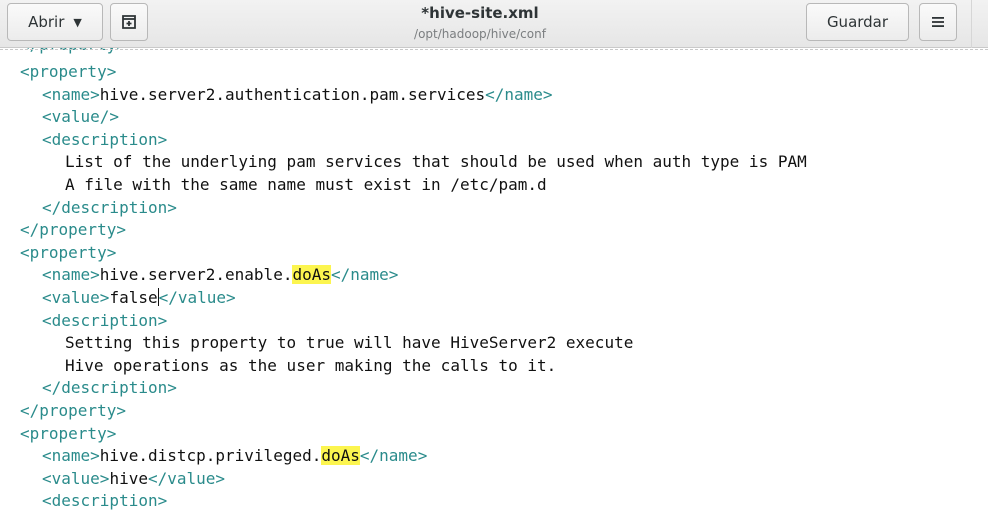  I want to click on document-title: *hive-site.xml, so click(480, 13).